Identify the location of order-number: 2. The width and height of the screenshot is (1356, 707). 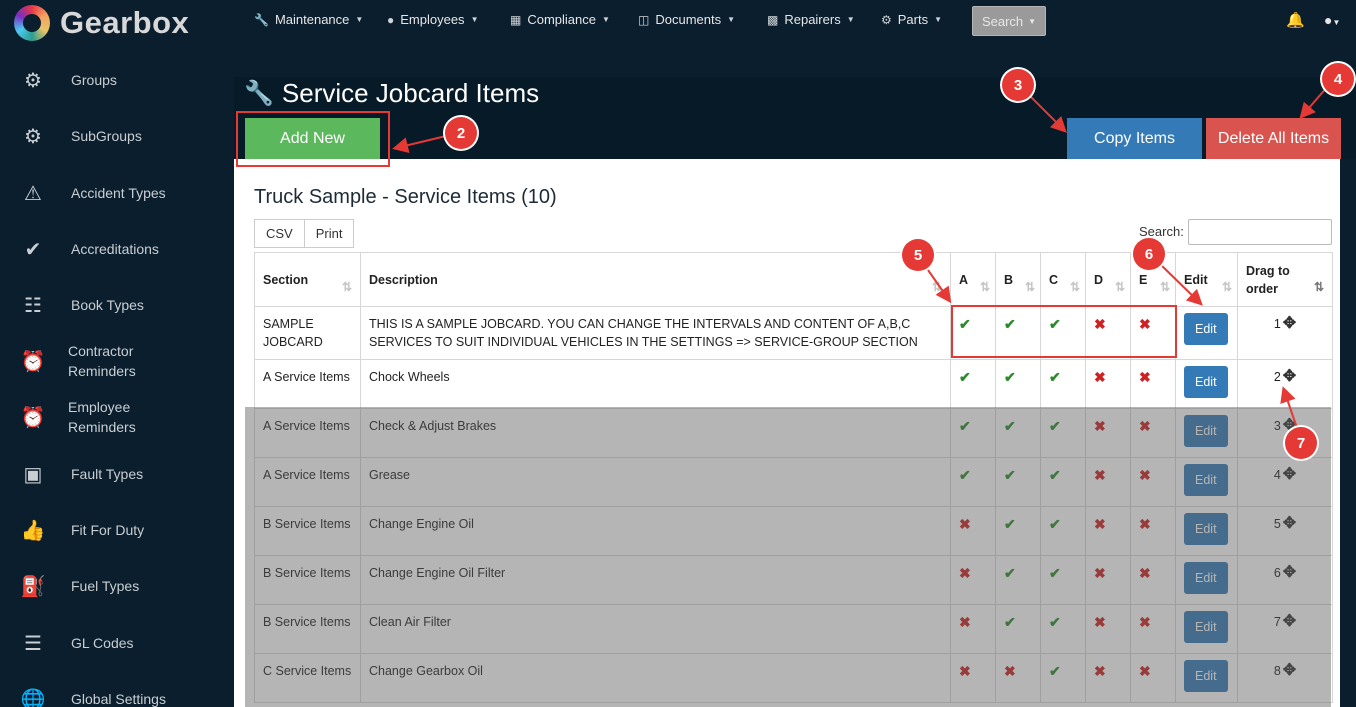
(1277, 377).